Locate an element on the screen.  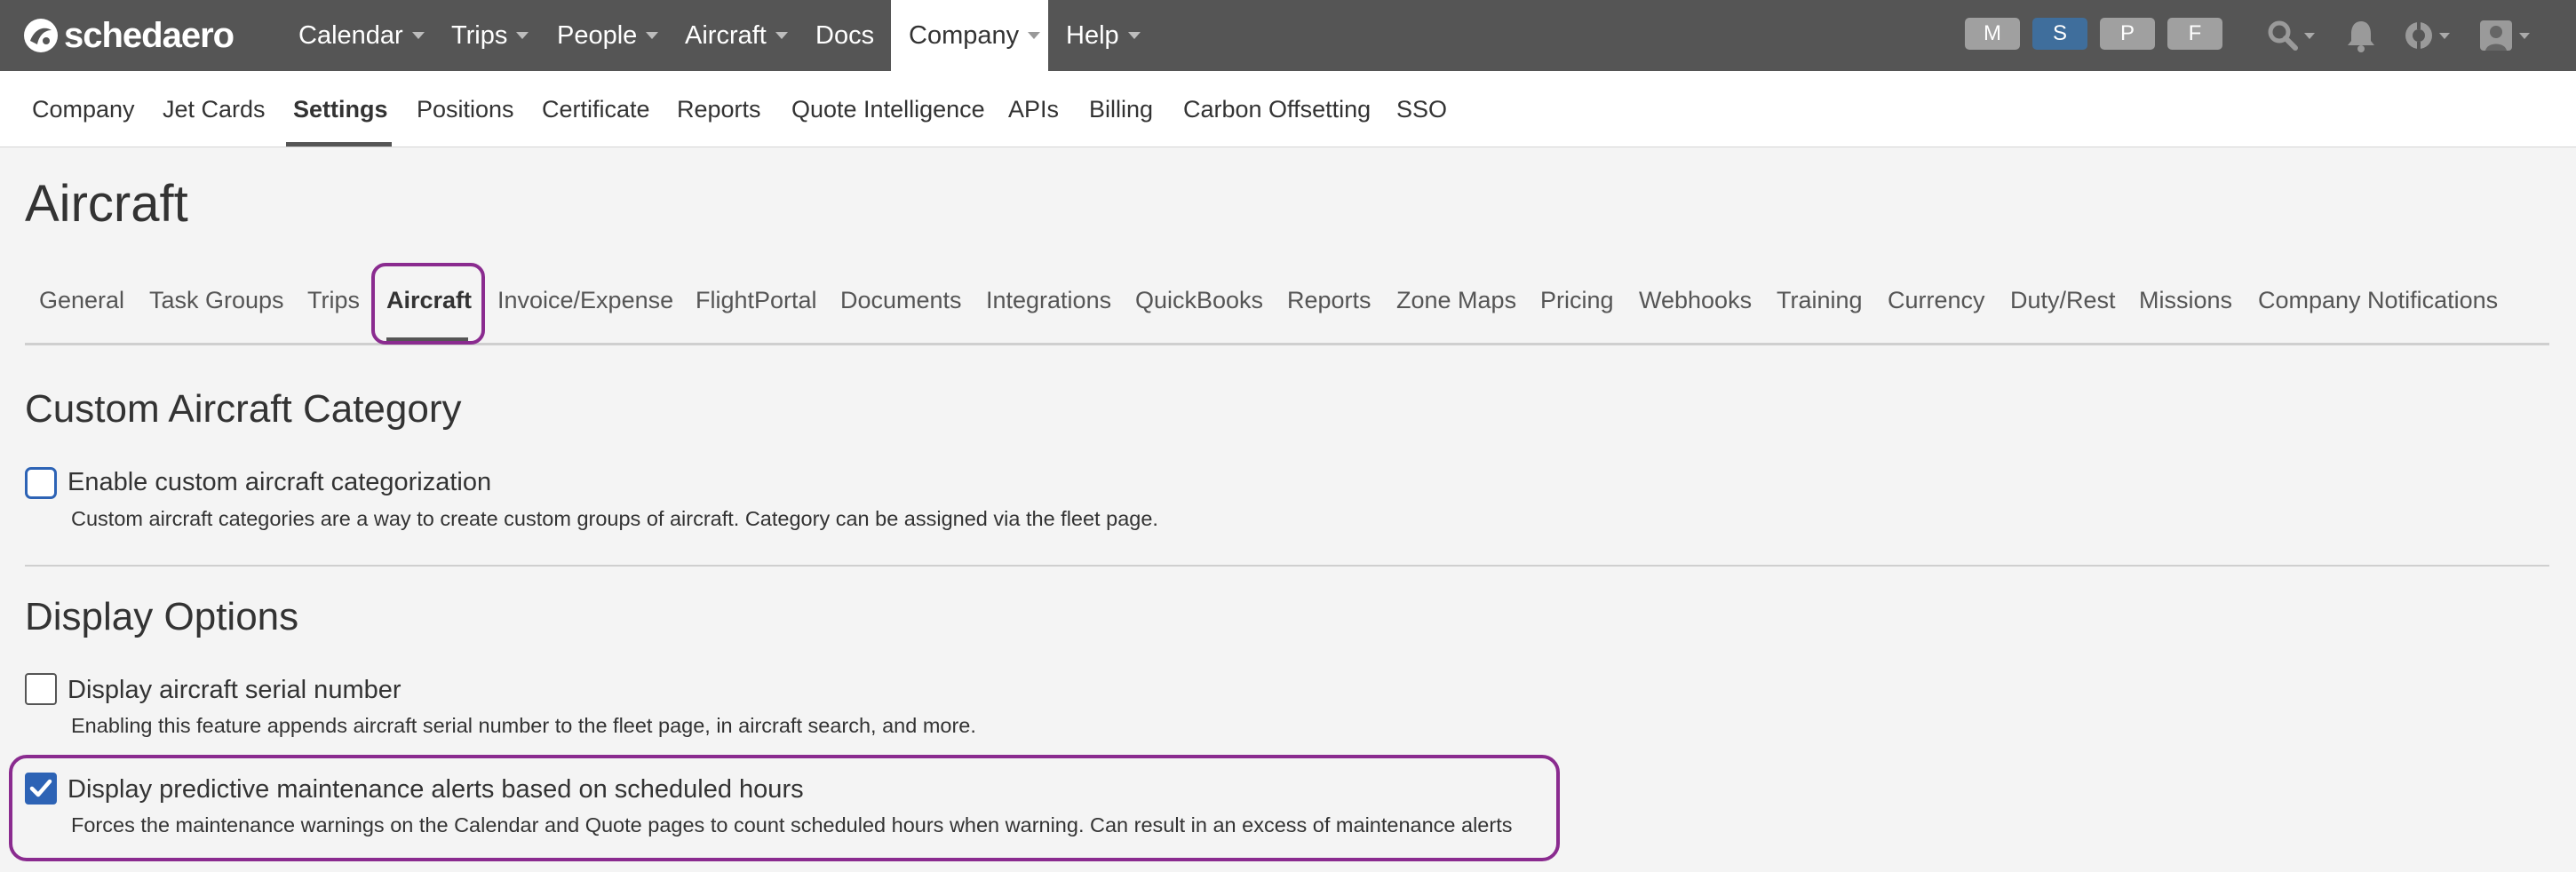
topnav-docs: Docs is located at coordinates (845, 35).